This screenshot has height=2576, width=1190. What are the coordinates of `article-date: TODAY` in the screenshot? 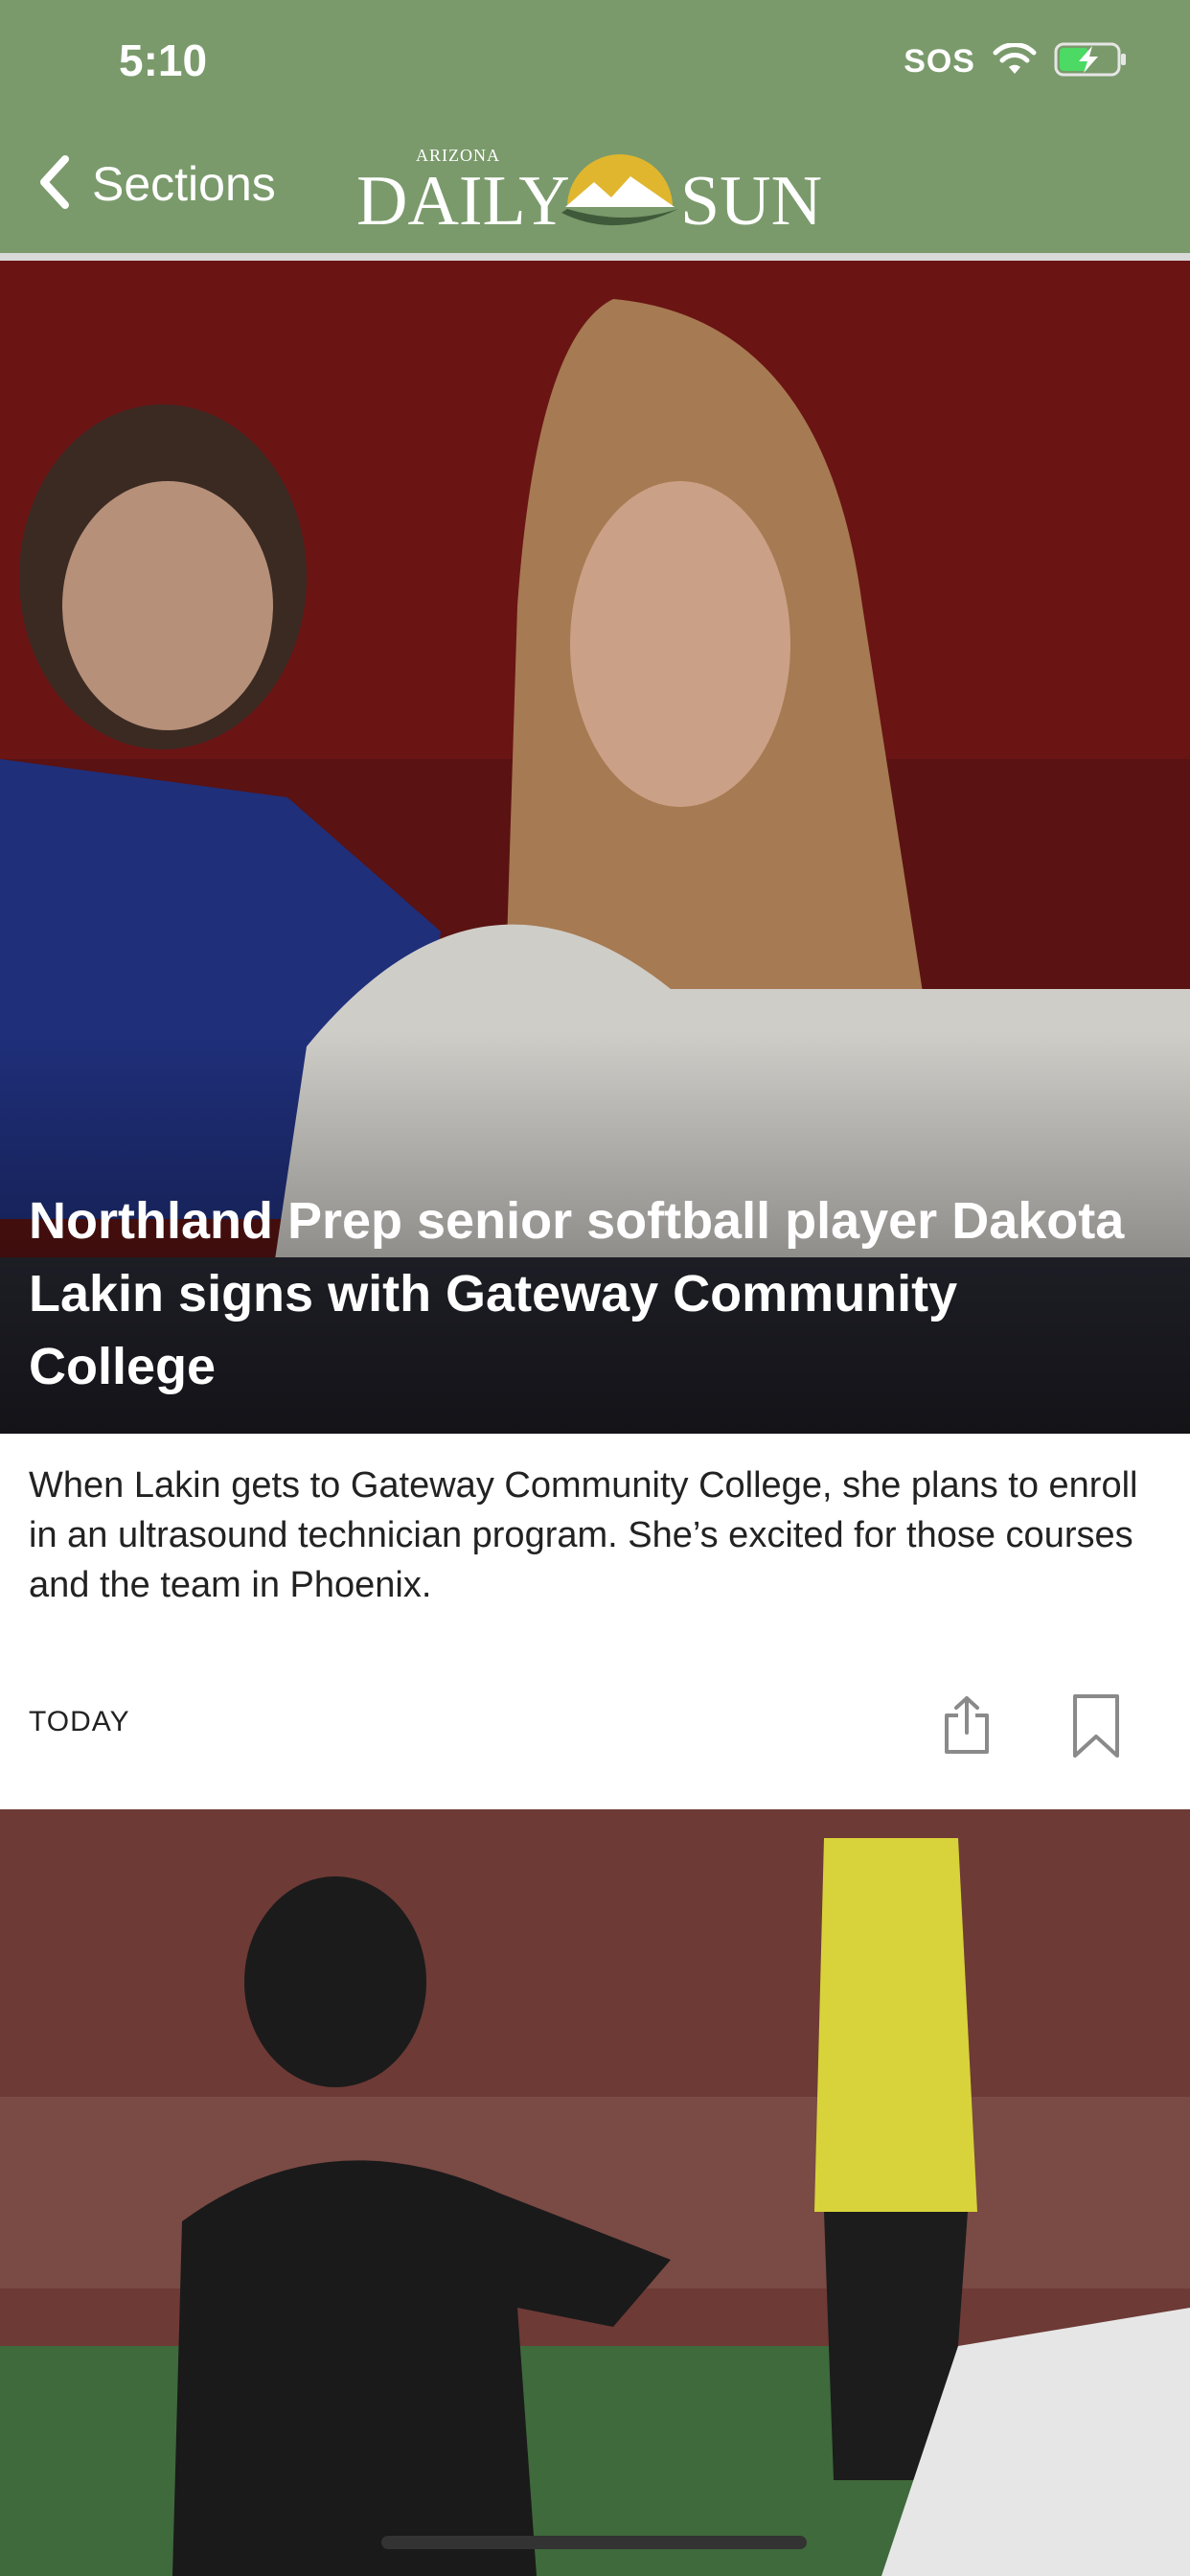 It's located at (80, 1721).